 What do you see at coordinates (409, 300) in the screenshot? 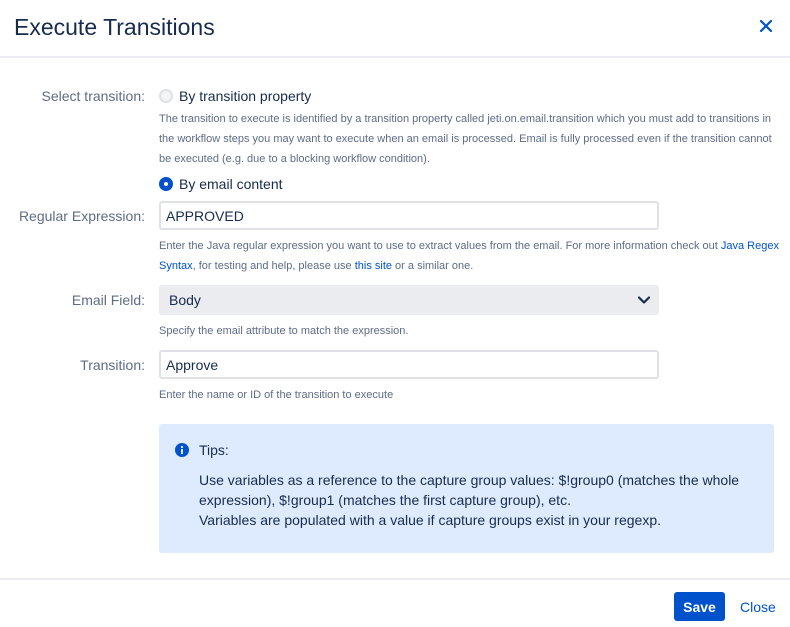
I see `email-field-select: Body` at bounding box center [409, 300].